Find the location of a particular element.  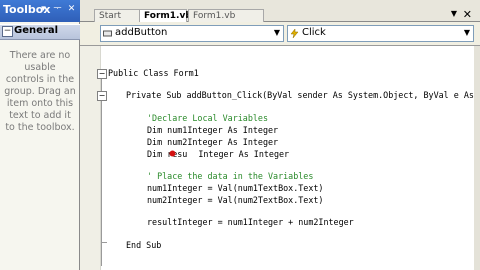

toolbox-group-label: General is located at coordinates (36, 30).